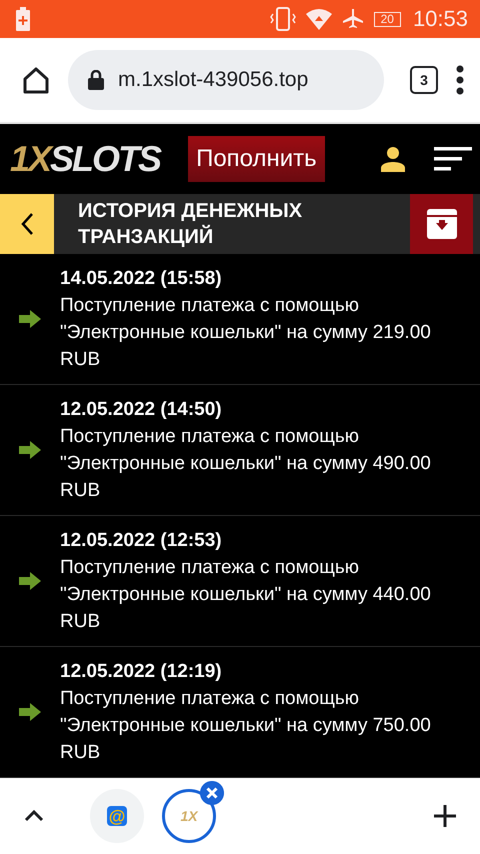 This screenshot has width=480, height=854. I want to click on airplane-icon, so click(353, 19).